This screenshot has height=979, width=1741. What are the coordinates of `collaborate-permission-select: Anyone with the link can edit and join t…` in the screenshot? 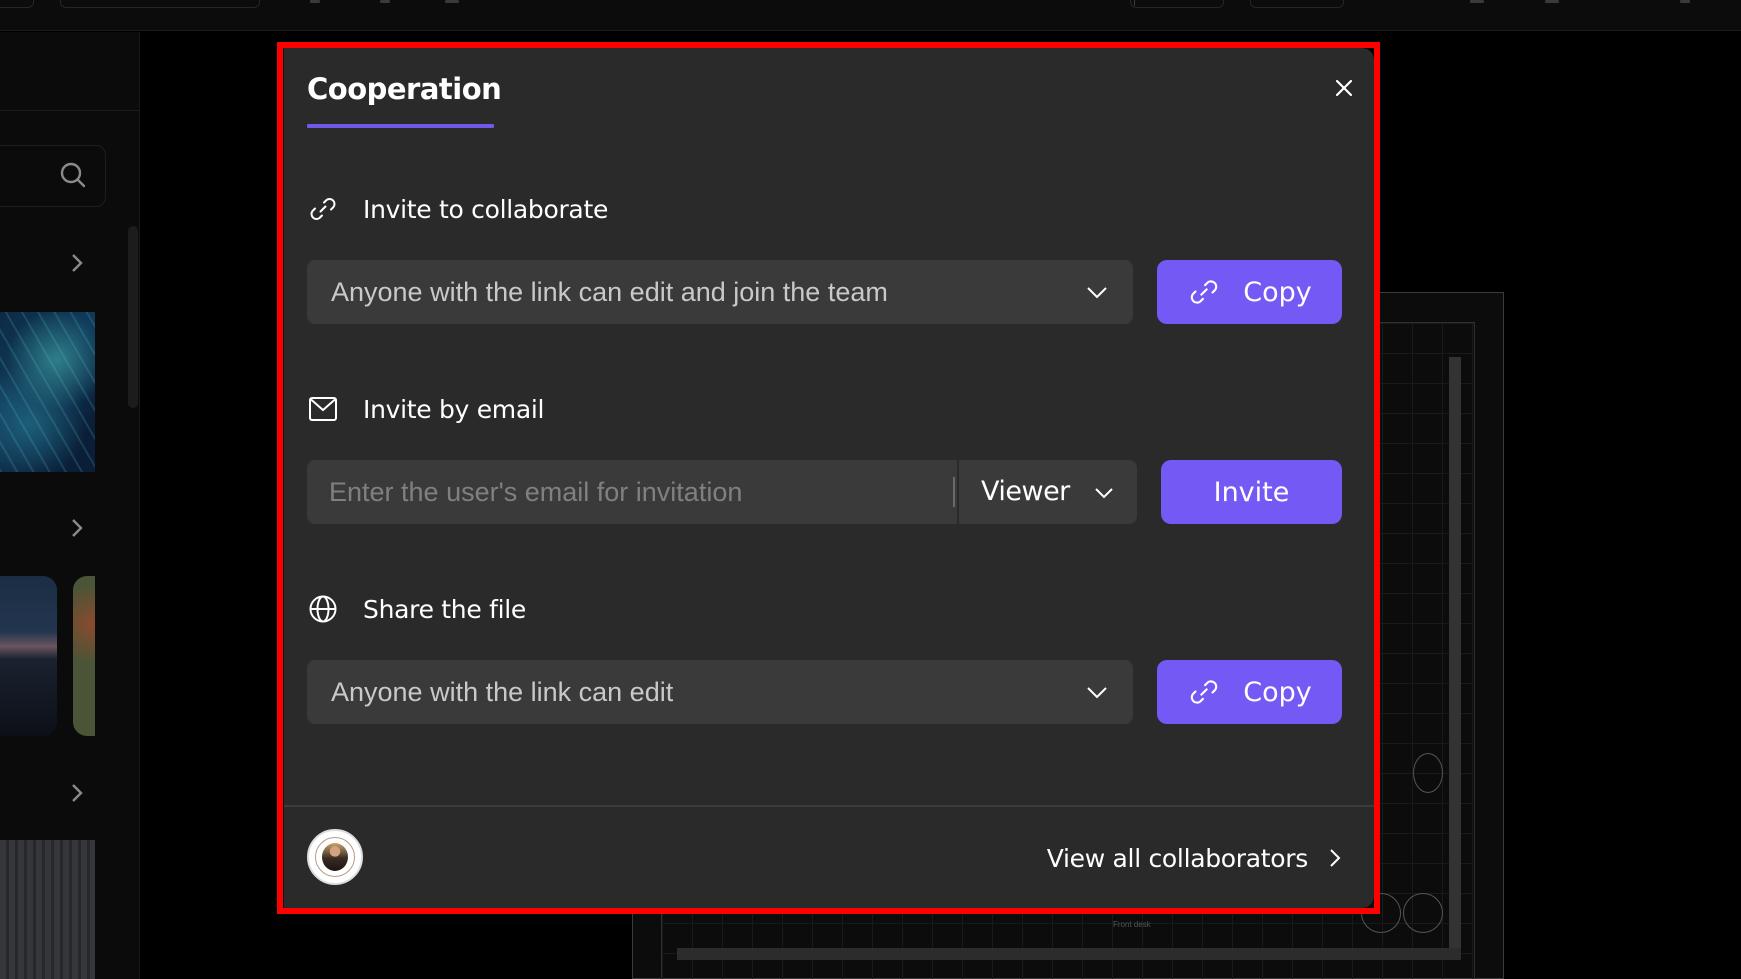 It's located at (720, 292).